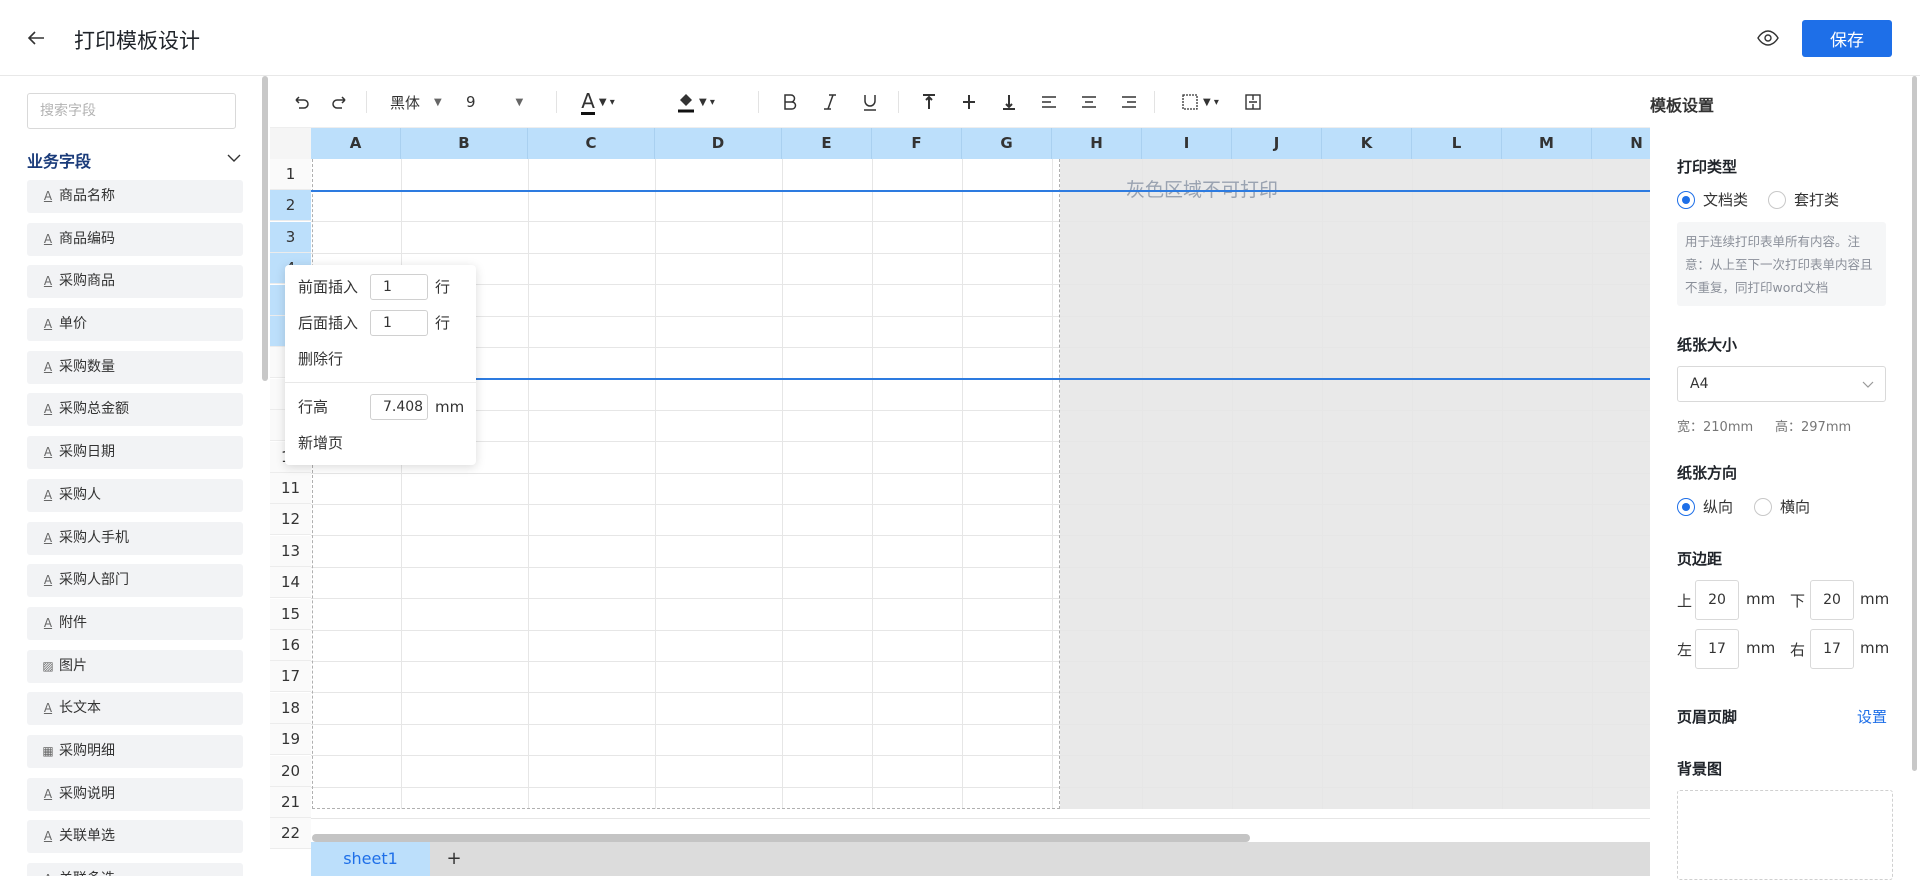 This screenshot has height=880, width=1920. Describe the element at coordinates (135, 495) in the screenshot. I see `field-item: A 采购人` at that location.